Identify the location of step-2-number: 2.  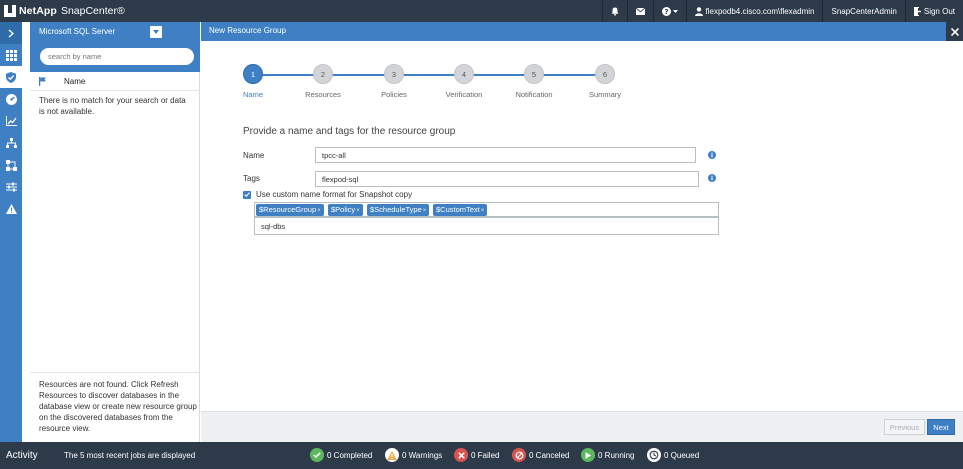
(323, 74).